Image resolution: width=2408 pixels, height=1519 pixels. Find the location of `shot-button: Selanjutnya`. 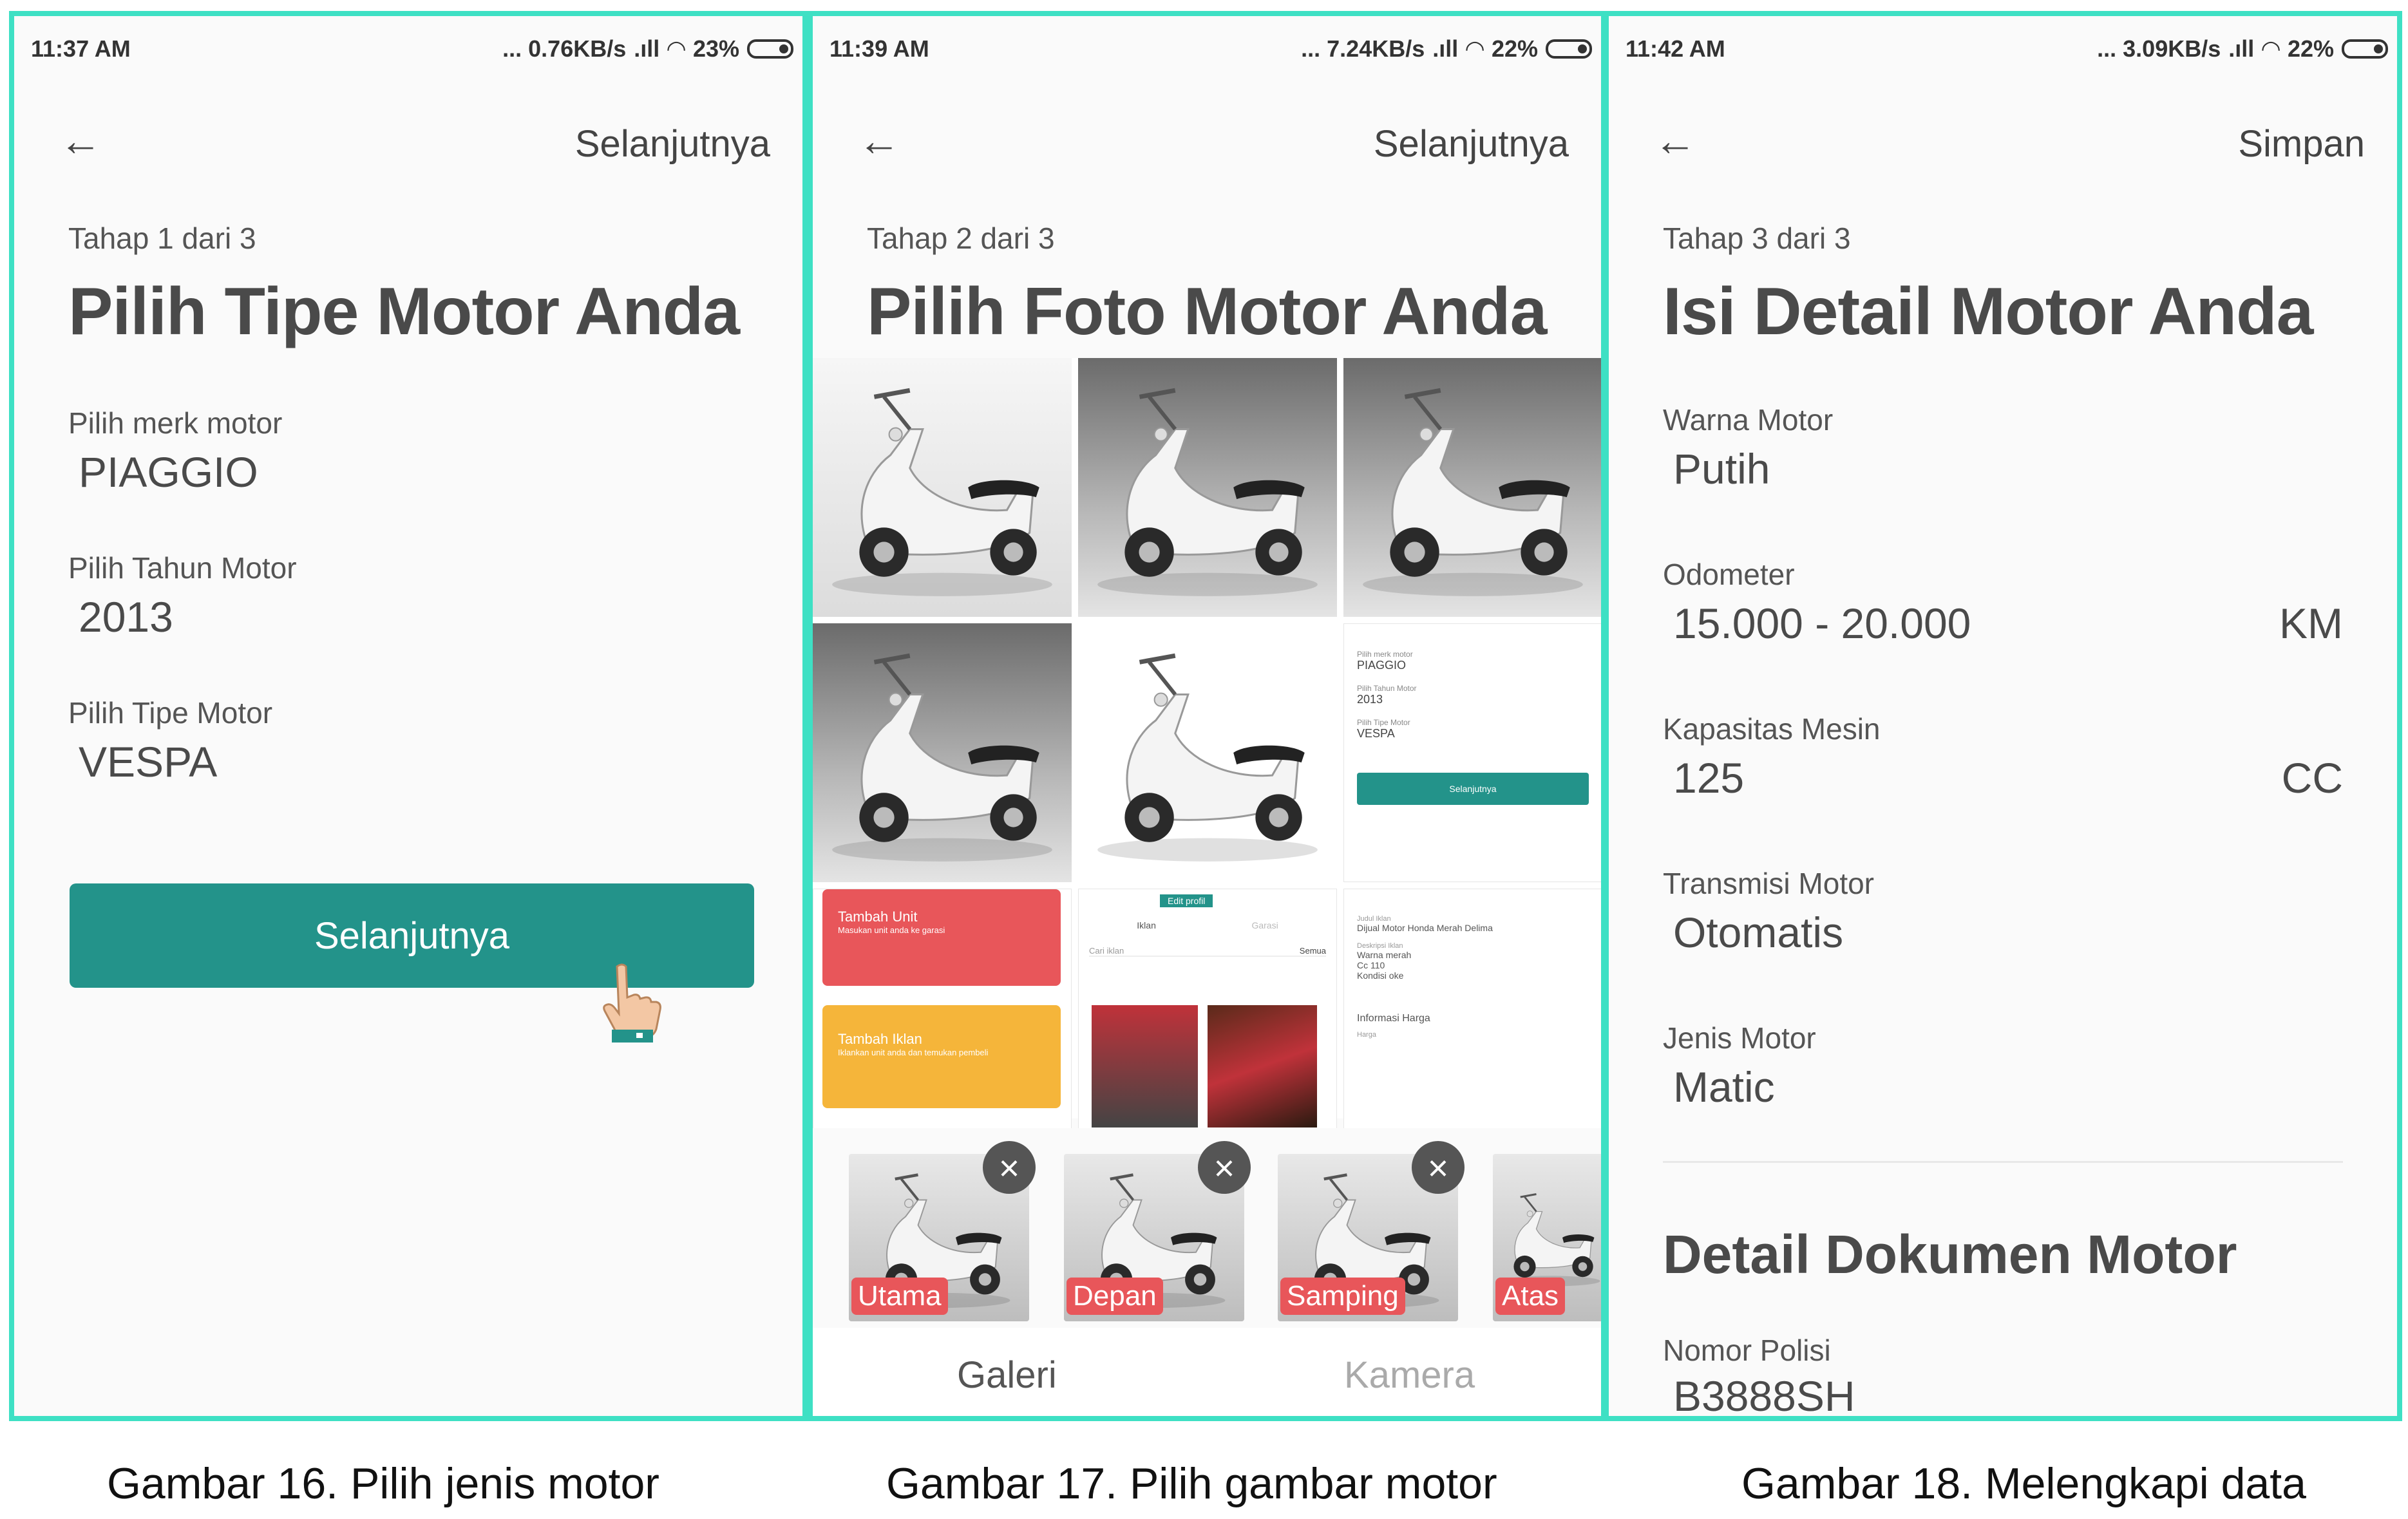

shot-button: Selanjutnya is located at coordinates (1473, 789).